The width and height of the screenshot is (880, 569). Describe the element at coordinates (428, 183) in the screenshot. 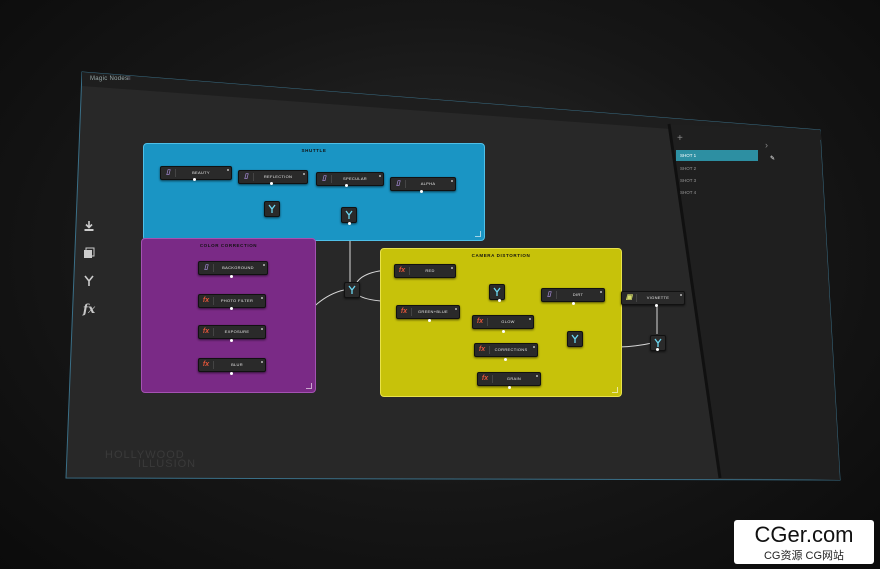

I see `node-label: ALPHA` at that location.